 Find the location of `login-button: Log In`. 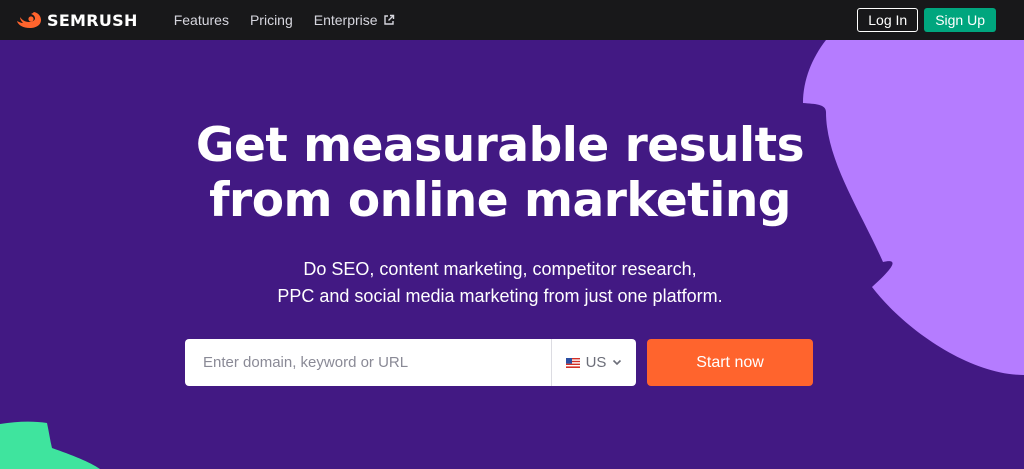

login-button: Log In is located at coordinates (888, 20).